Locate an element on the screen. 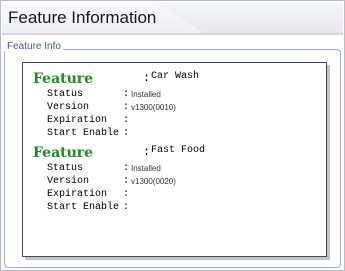 This screenshot has width=345, height=271. version-row: Version : v1300(0010) is located at coordinates (178, 108).